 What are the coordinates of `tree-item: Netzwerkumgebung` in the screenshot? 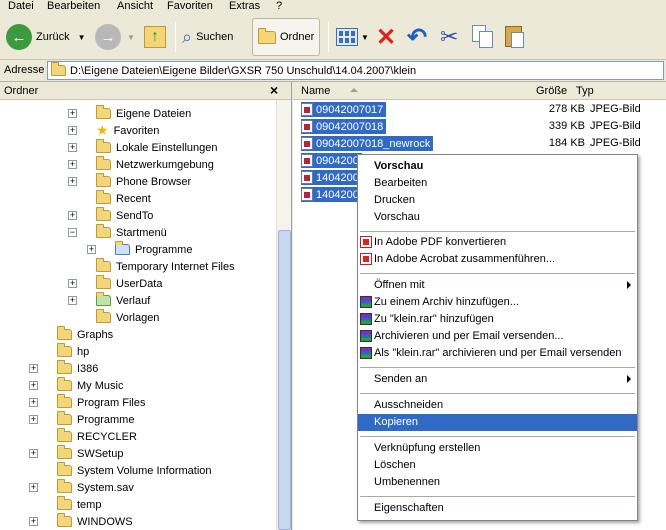 It's located at (155, 164).